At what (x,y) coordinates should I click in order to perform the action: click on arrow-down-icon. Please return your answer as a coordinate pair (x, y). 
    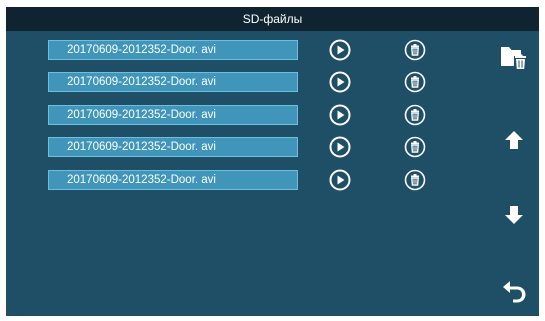
    Looking at the image, I should click on (514, 215).